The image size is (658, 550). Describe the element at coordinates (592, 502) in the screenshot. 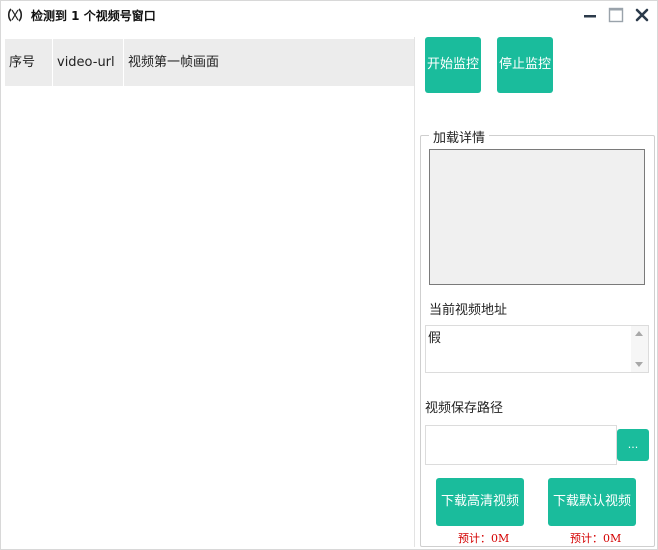

I see `download-default-button: 下载默认视频` at that location.